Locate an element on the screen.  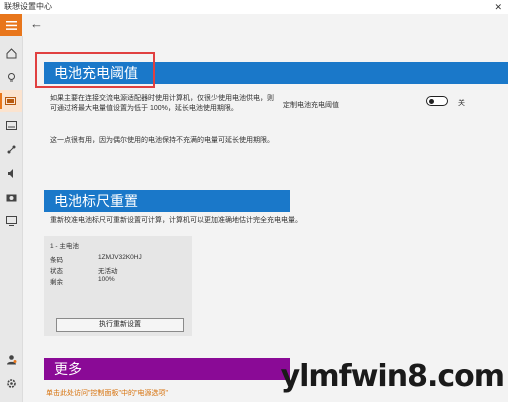
lightbulb-icon is located at coordinates (11, 76).